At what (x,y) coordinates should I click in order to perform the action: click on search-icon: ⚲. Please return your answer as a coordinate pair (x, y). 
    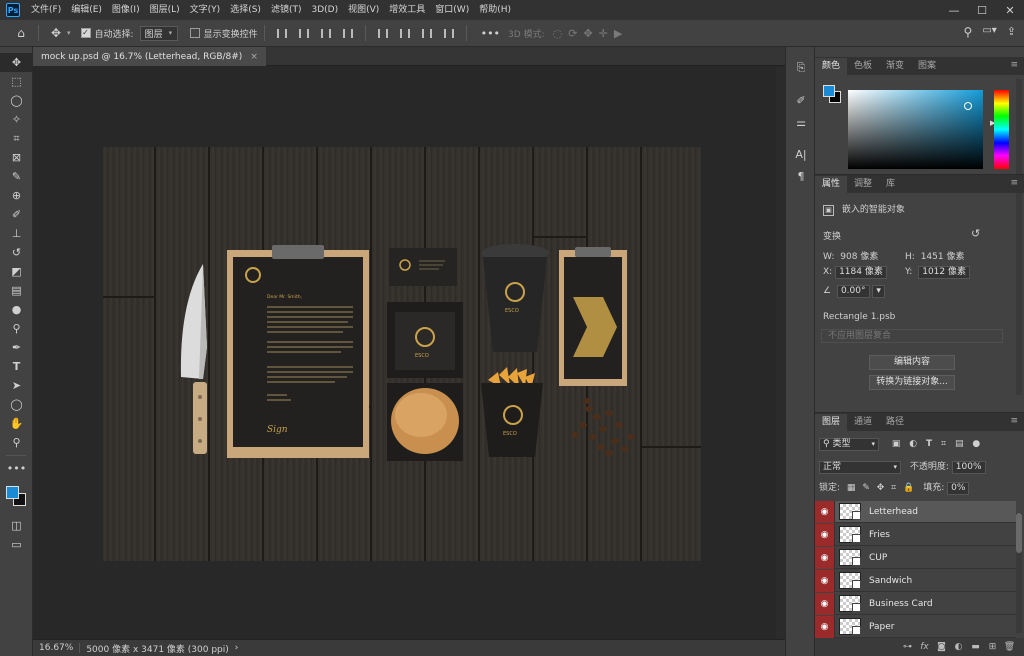
    Looking at the image, I should click on (968, 32).